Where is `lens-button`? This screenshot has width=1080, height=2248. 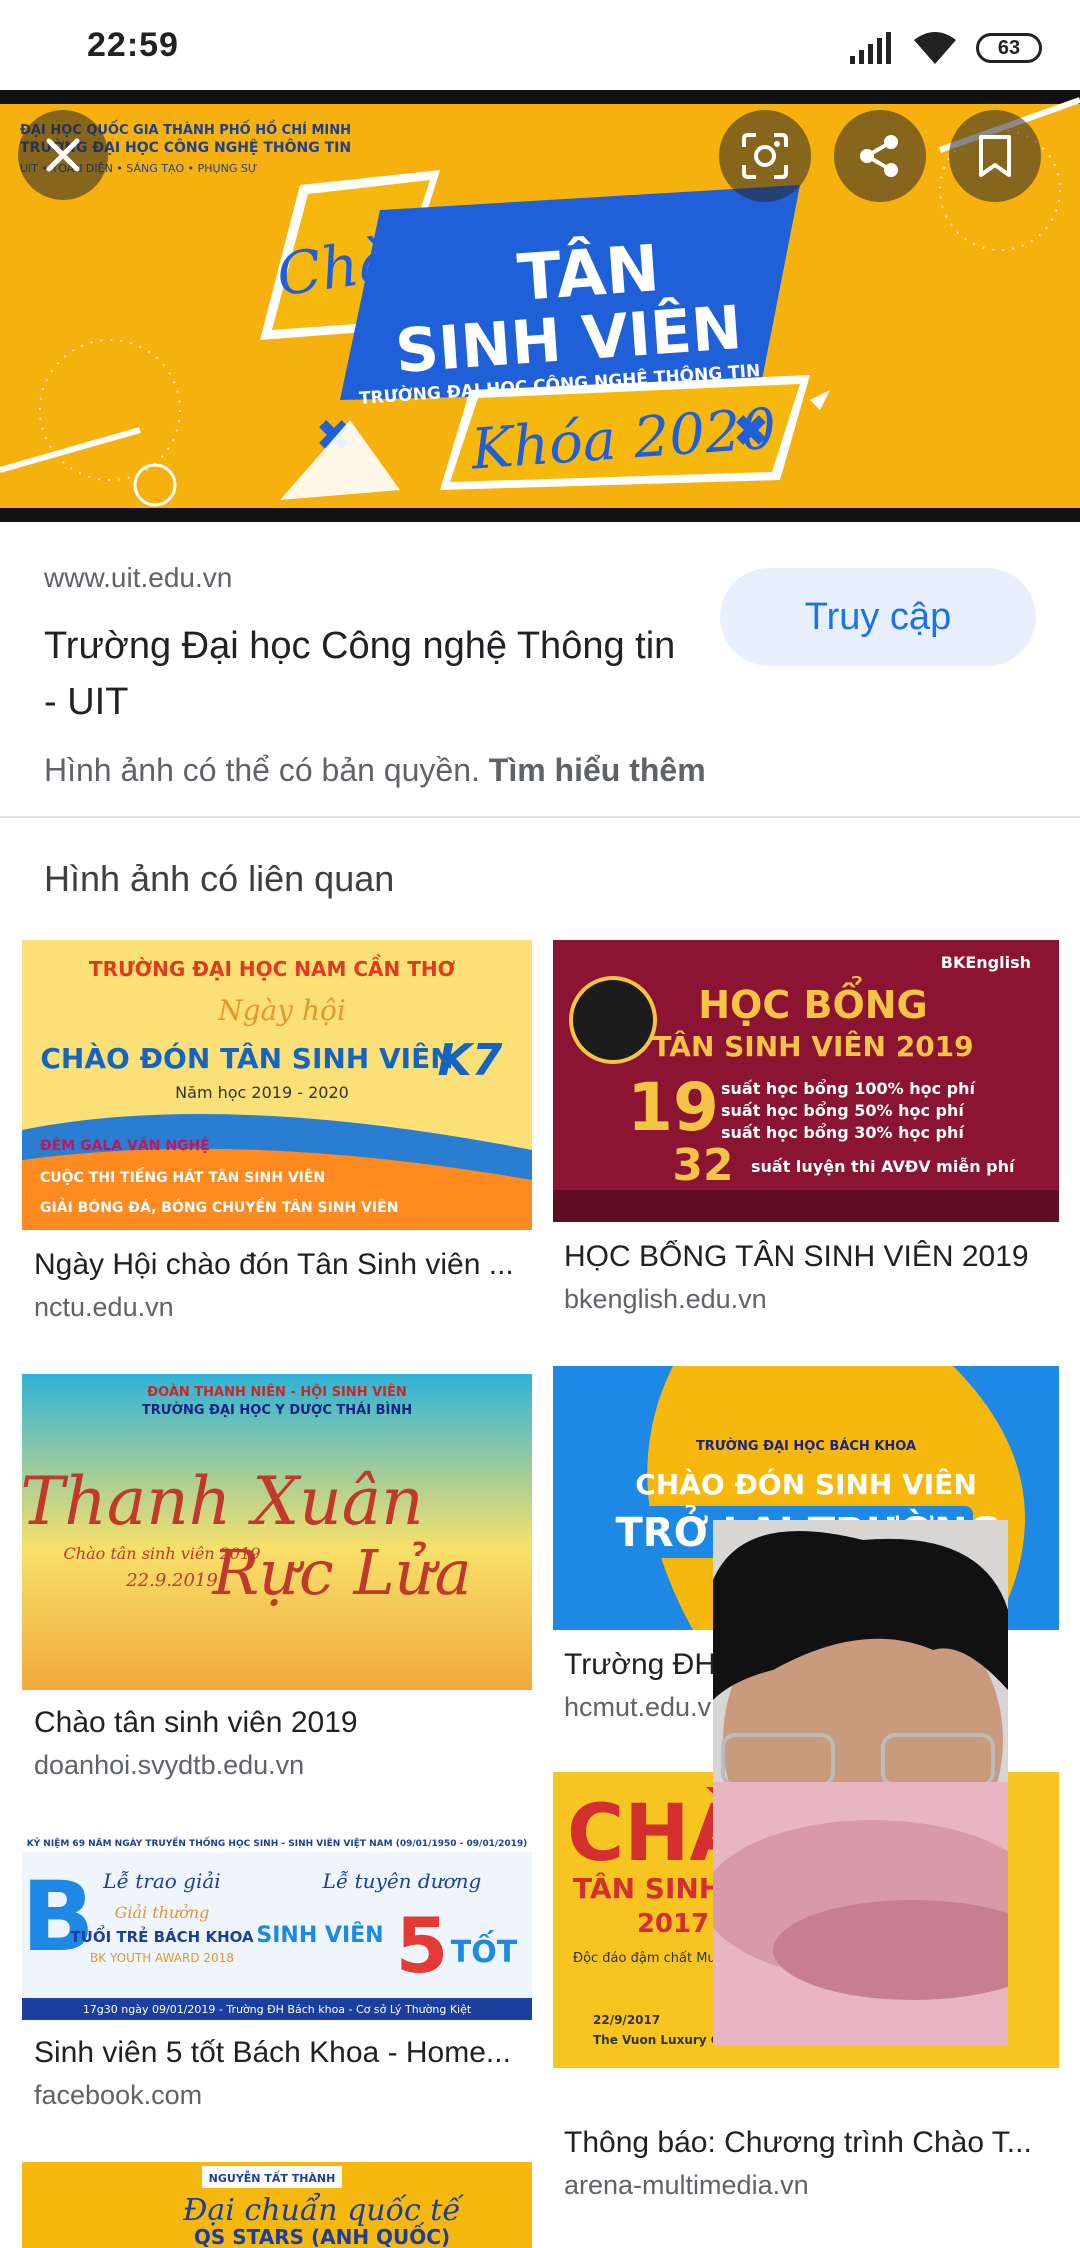 lens-button is located at coordinates (765, 156).